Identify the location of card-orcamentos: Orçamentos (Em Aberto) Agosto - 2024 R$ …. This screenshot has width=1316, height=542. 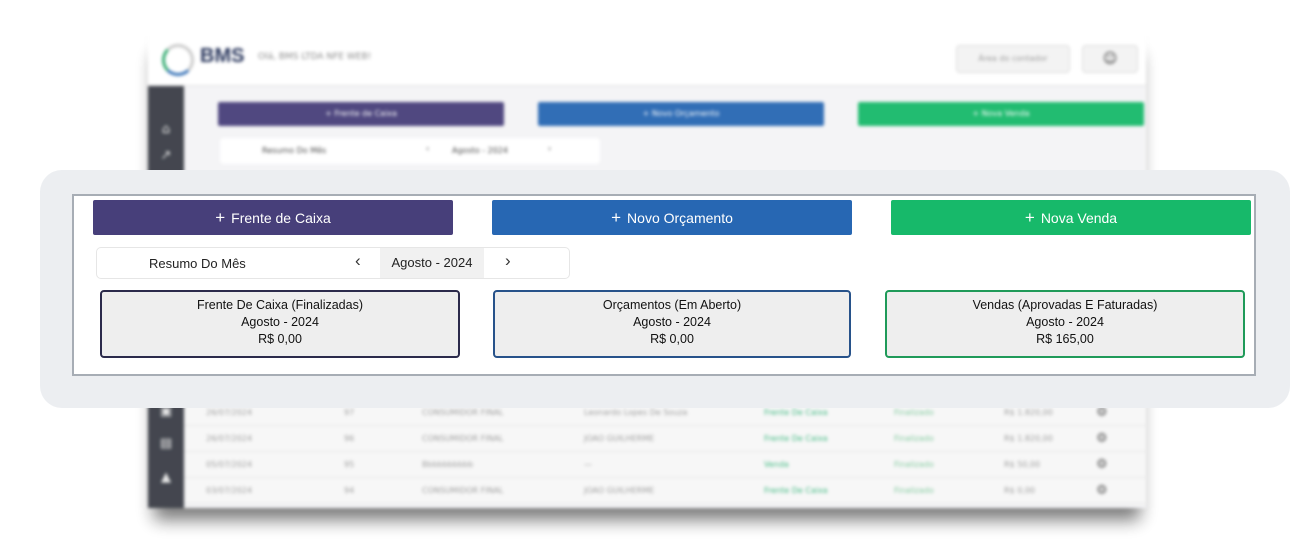
(672, 324).